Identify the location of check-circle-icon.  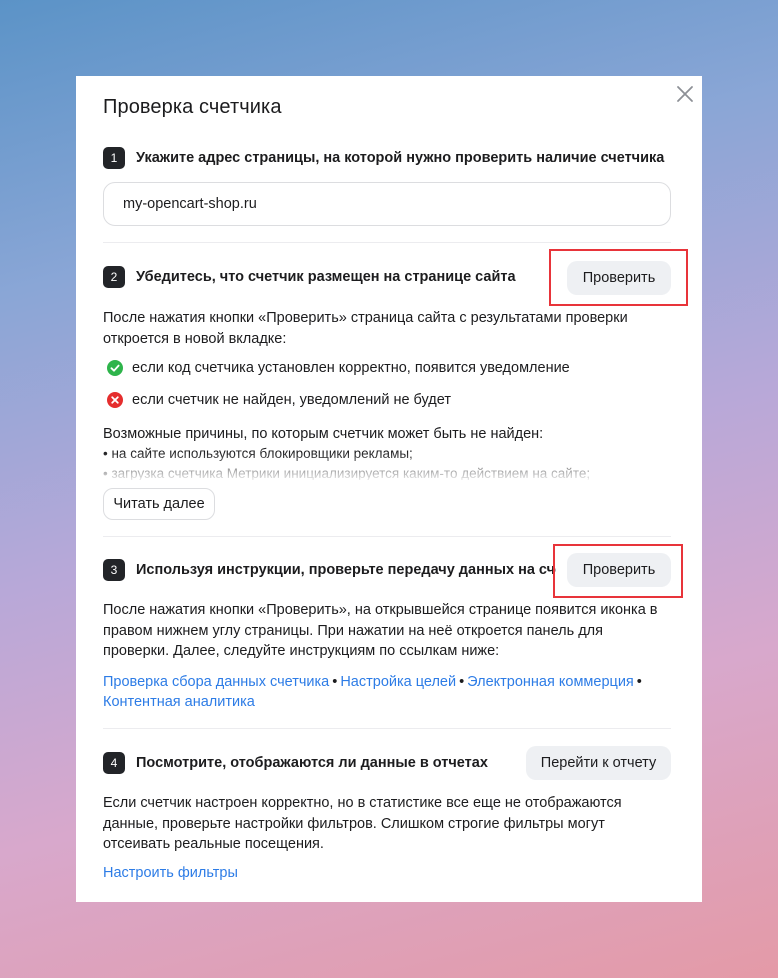
(115, 368).